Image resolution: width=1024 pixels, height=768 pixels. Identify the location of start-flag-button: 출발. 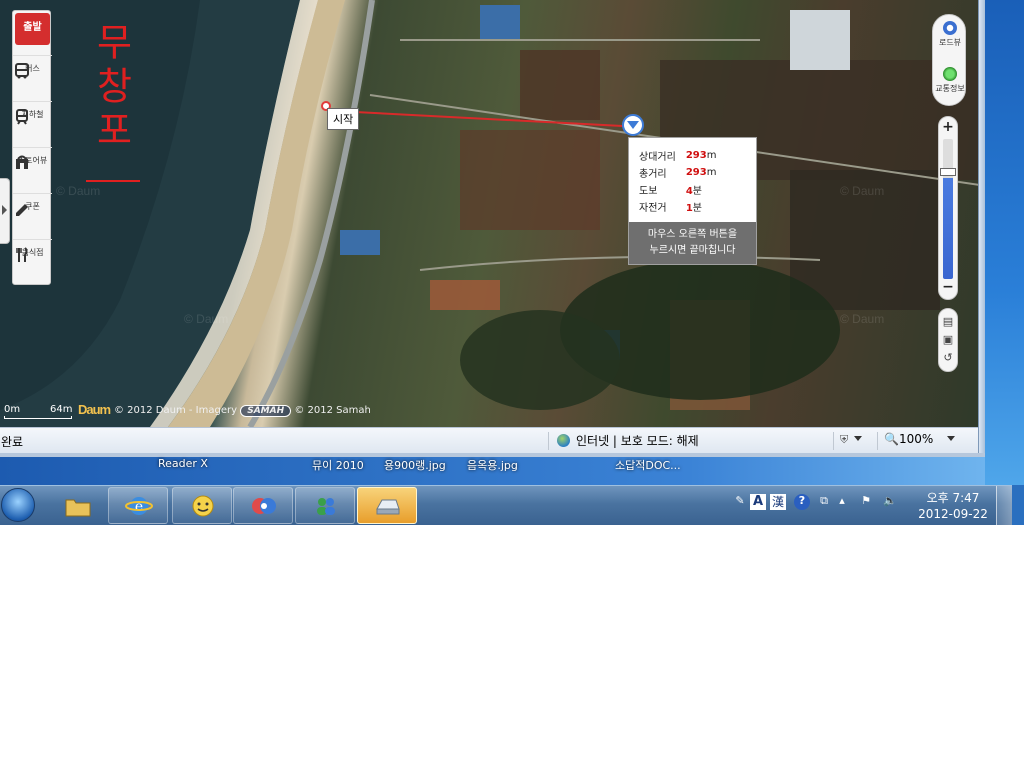
(32, 29).